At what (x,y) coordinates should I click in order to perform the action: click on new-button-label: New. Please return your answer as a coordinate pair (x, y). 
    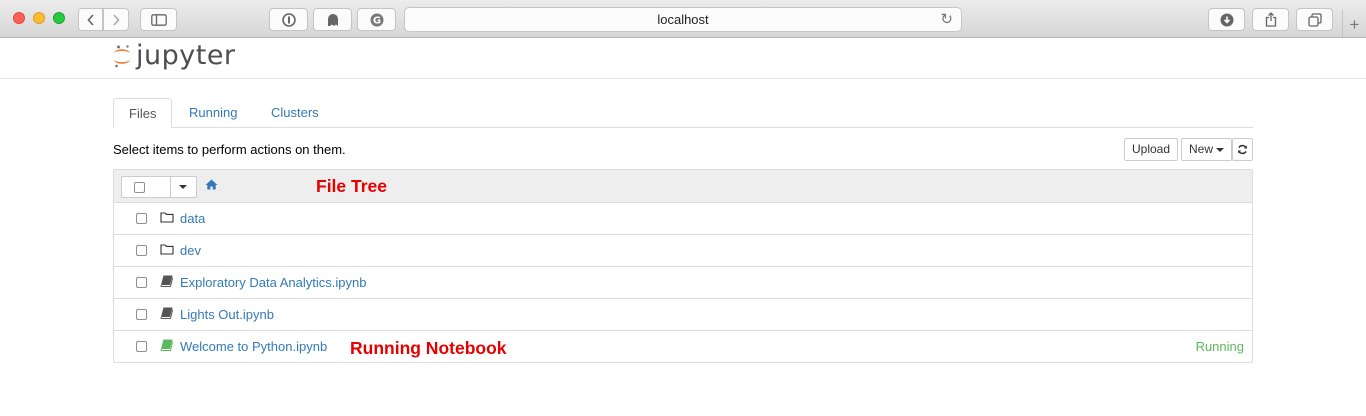
    Looking at the image, I should click on (1201, 149).